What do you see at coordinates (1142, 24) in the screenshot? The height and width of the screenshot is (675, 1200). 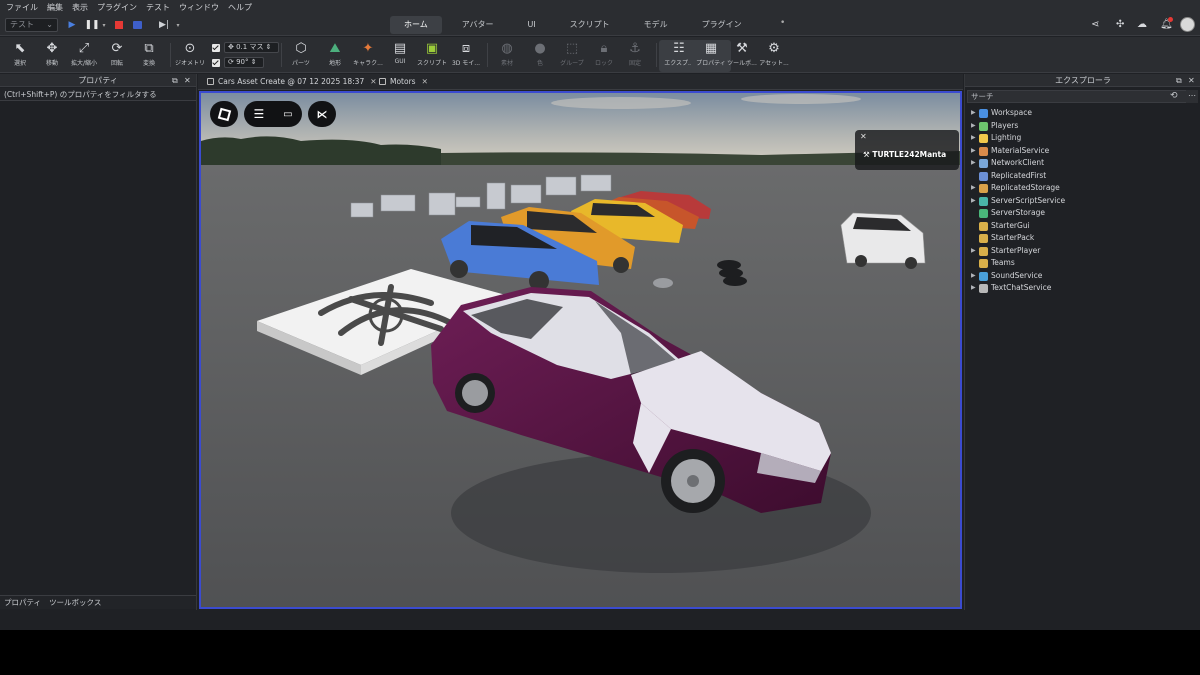 I see `cloud-icon: ☁` at bounding box center [1142, 24].